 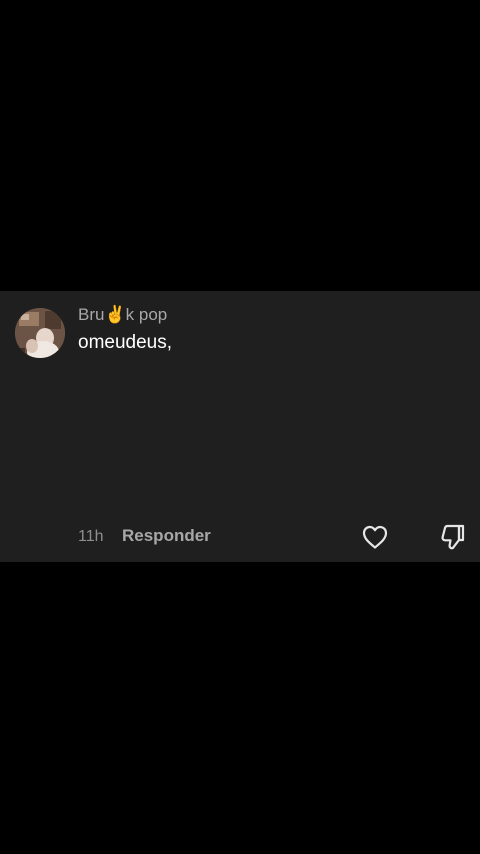 I want to click on username-prefix: Bru, so click(x=91, y=314).